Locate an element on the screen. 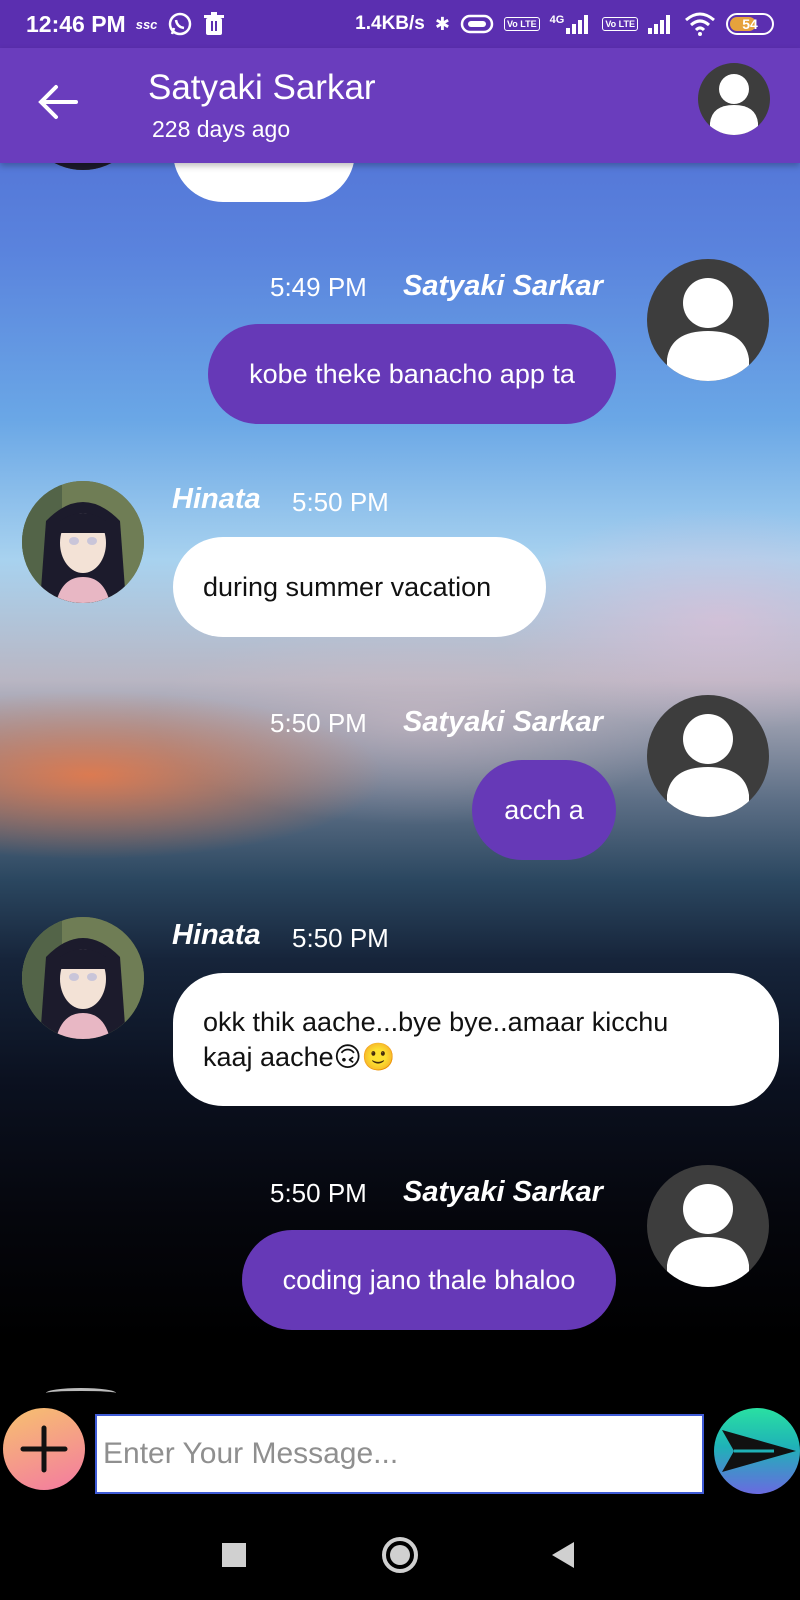 This screenshot has width=800, height=1600. status-time: 12:46 PM is located at coordinates (76, 23).